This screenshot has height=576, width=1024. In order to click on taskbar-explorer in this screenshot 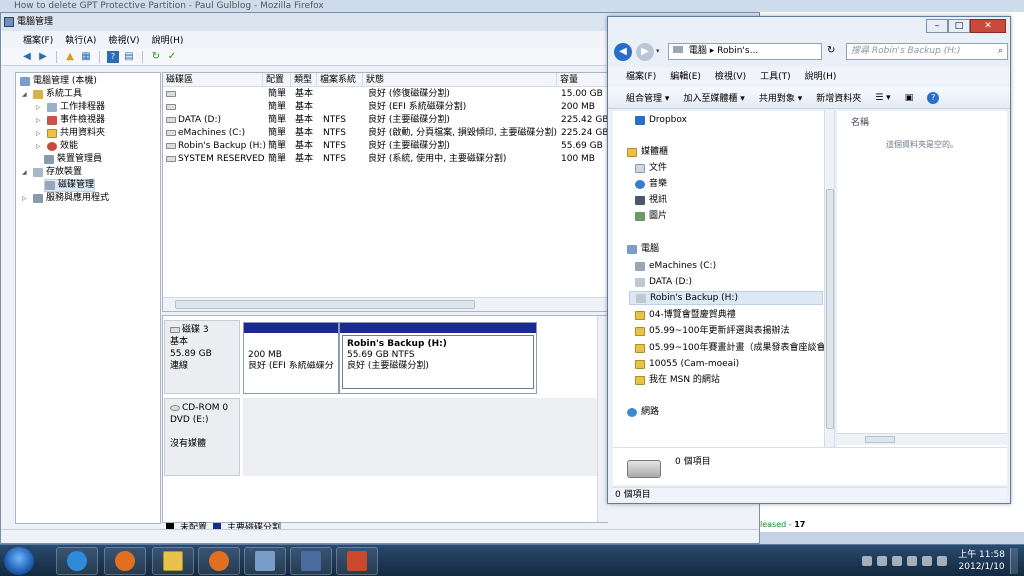, I will do `click(173, 561)`.